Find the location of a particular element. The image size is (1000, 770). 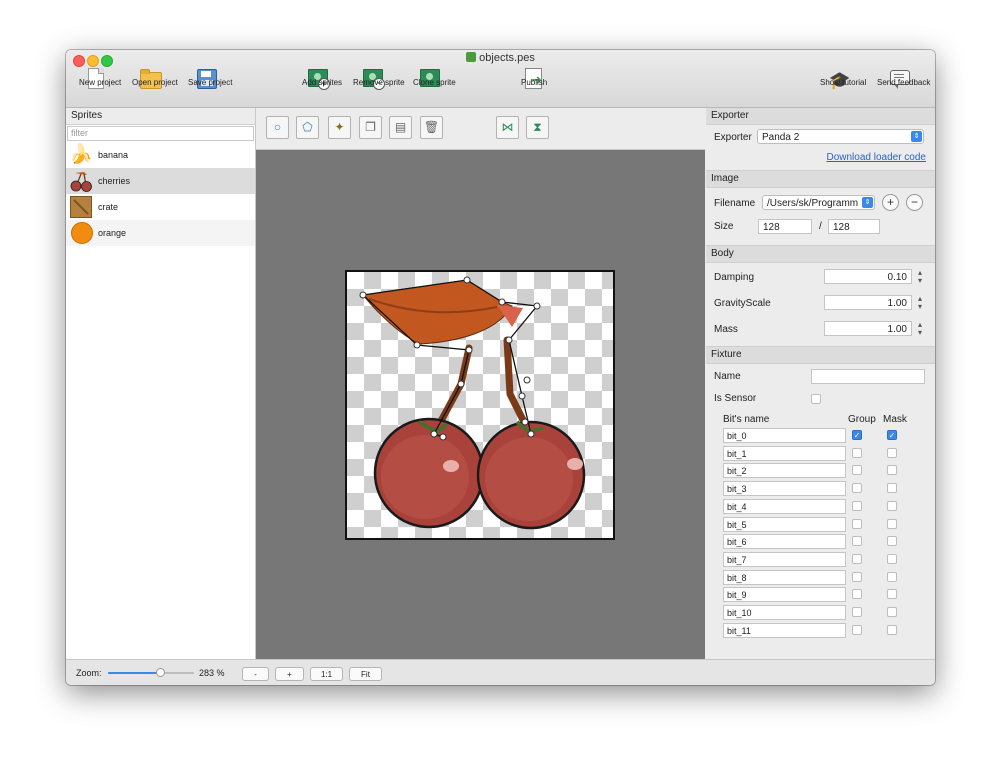

sprite-item-crate: crate is located at coordinates (160, 207).